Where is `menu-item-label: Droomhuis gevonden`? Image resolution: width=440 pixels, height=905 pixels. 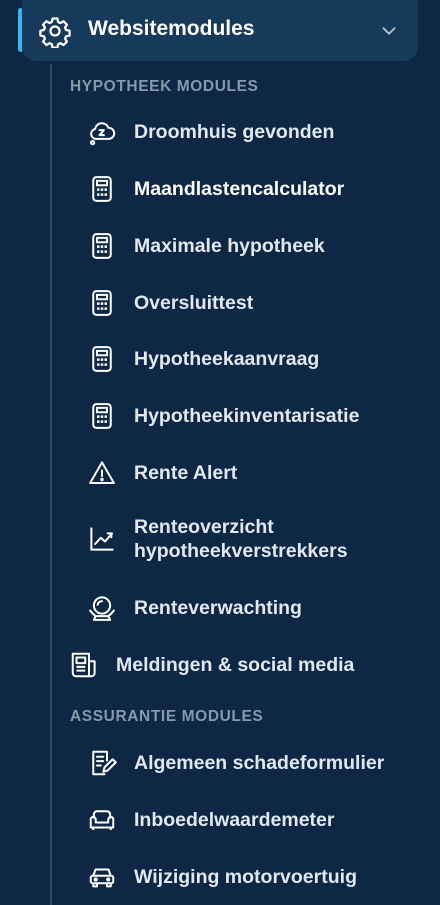 menu-item-label: Droomhuis gevonden is located at coordinates (234, 132).